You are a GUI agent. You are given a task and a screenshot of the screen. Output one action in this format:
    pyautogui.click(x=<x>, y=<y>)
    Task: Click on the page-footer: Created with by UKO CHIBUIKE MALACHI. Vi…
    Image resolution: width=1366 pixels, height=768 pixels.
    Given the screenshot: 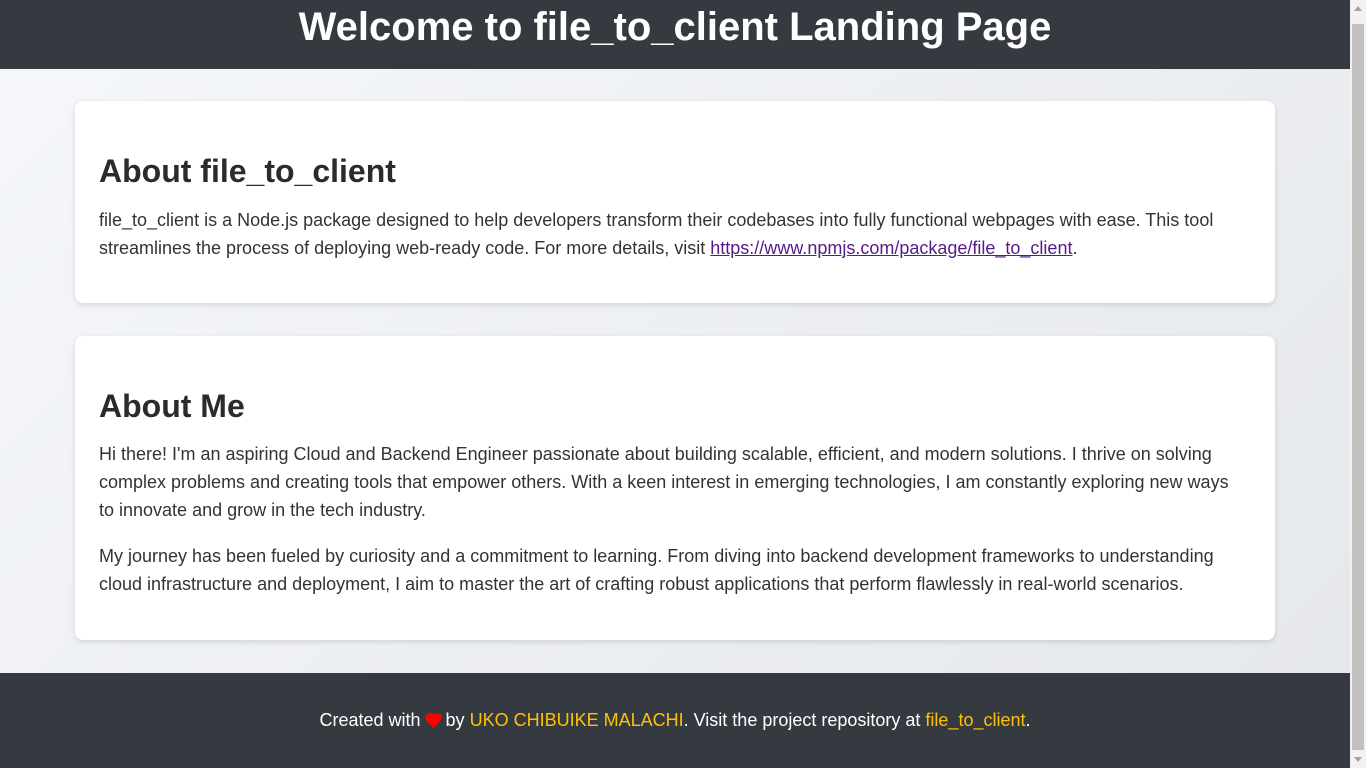 What is the action you would take?
    pyautogui.click(x=675, y=720)
    